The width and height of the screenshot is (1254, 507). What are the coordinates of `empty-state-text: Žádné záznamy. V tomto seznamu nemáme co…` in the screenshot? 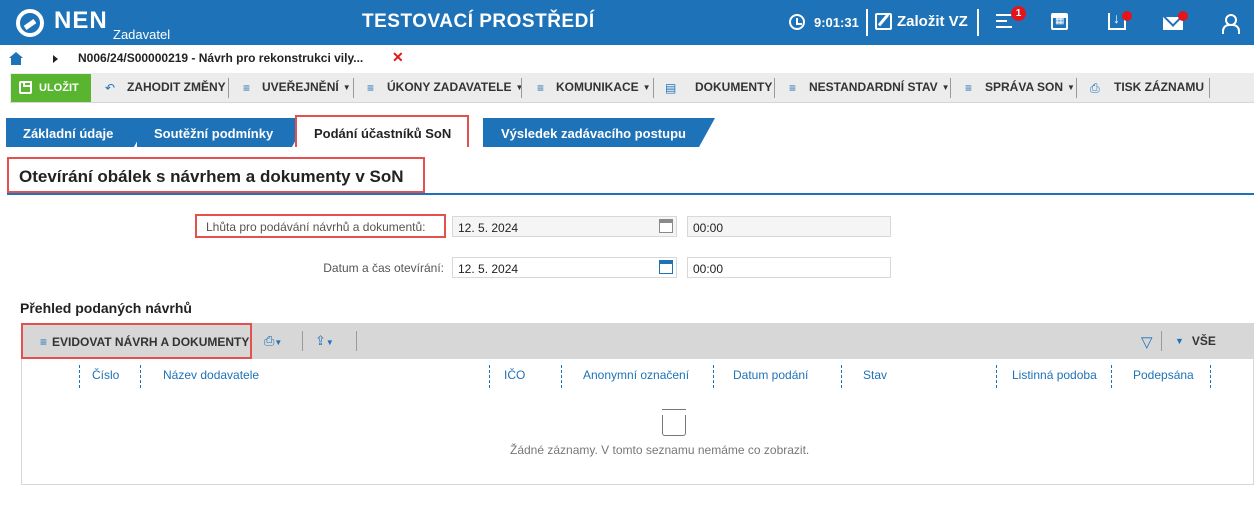 It's located at (660, 450).